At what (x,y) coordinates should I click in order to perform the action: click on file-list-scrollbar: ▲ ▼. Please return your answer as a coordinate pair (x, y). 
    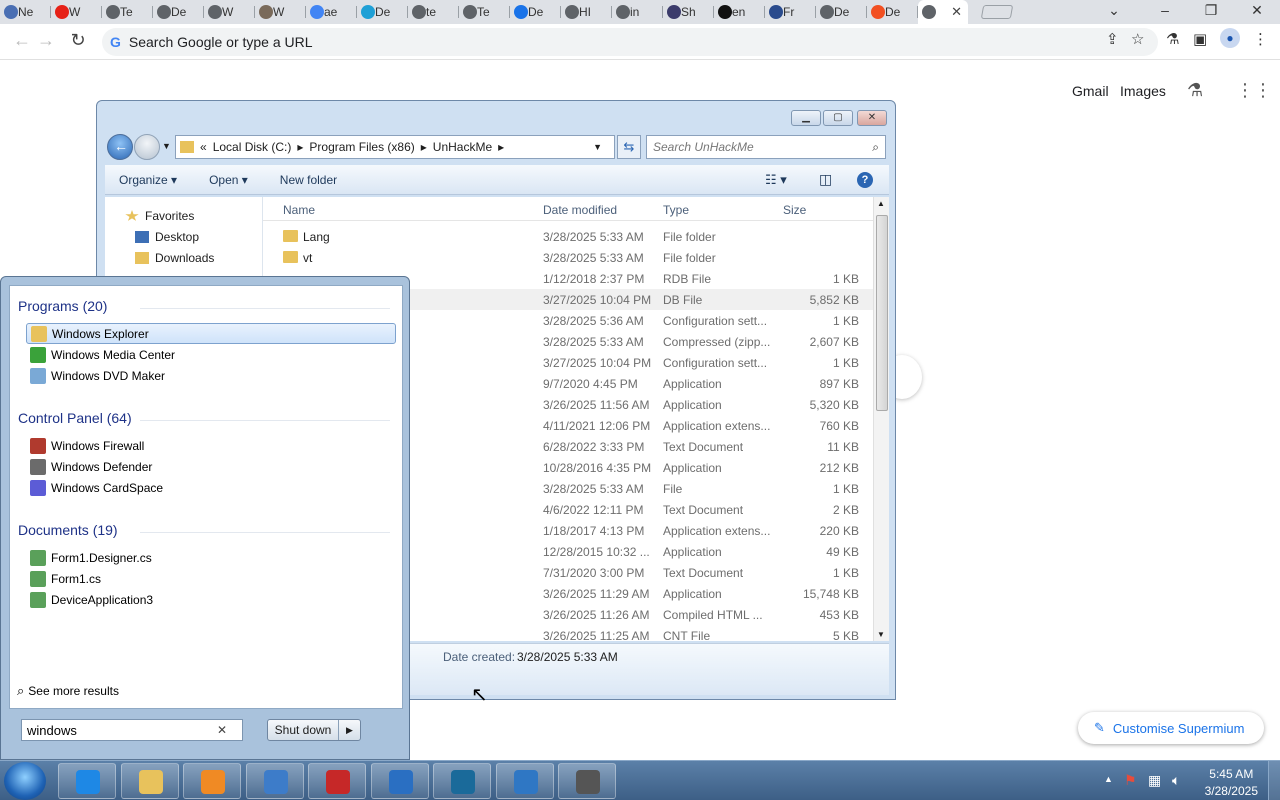
    Looking at the image, I should click on (881, 419).